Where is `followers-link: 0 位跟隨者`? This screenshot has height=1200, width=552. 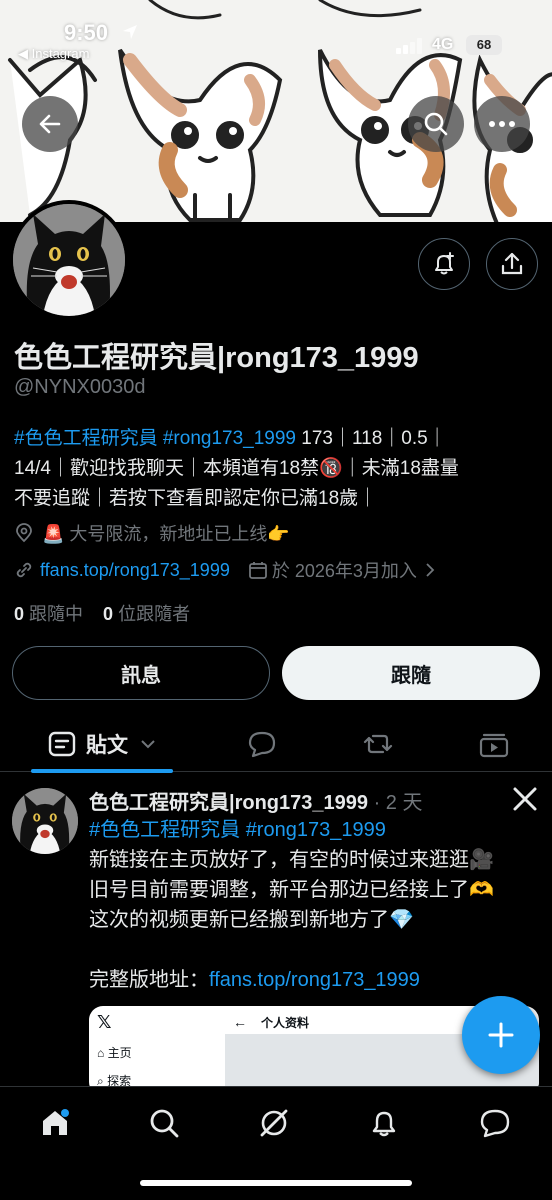
followers-link: 0 位跟隨者 is located at coordinates (146, 614).